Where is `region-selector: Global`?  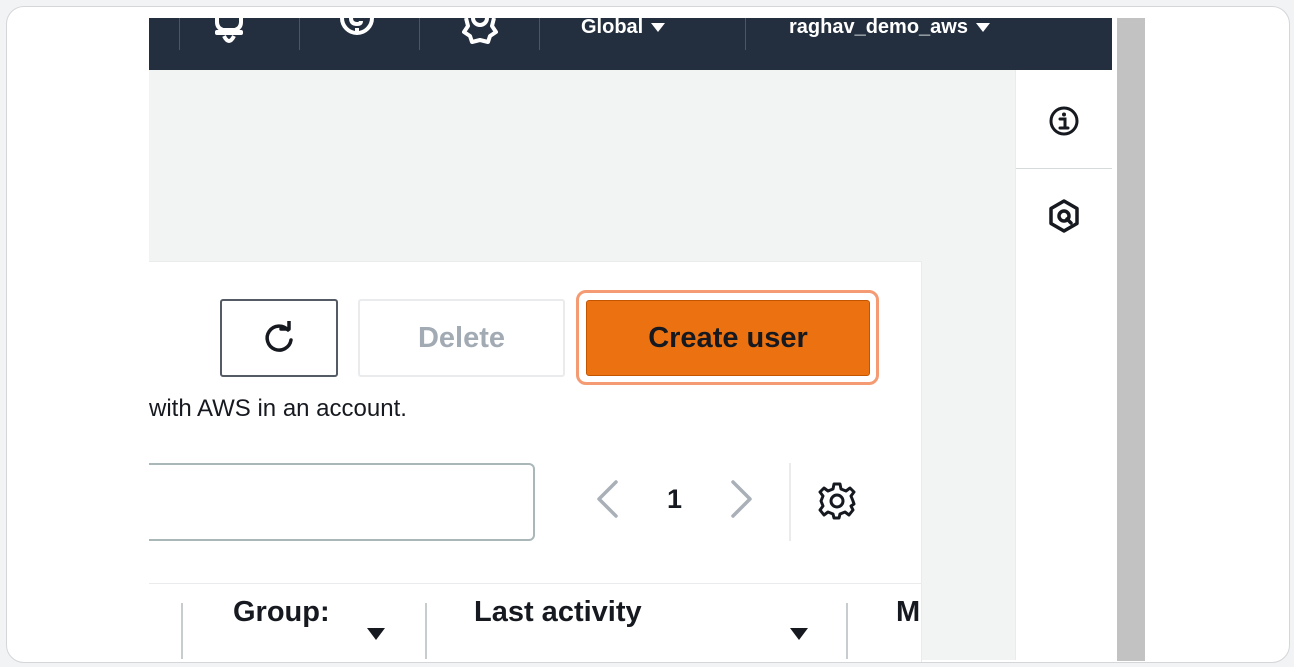
region-selector: Global is located at coordinates (623, 28).